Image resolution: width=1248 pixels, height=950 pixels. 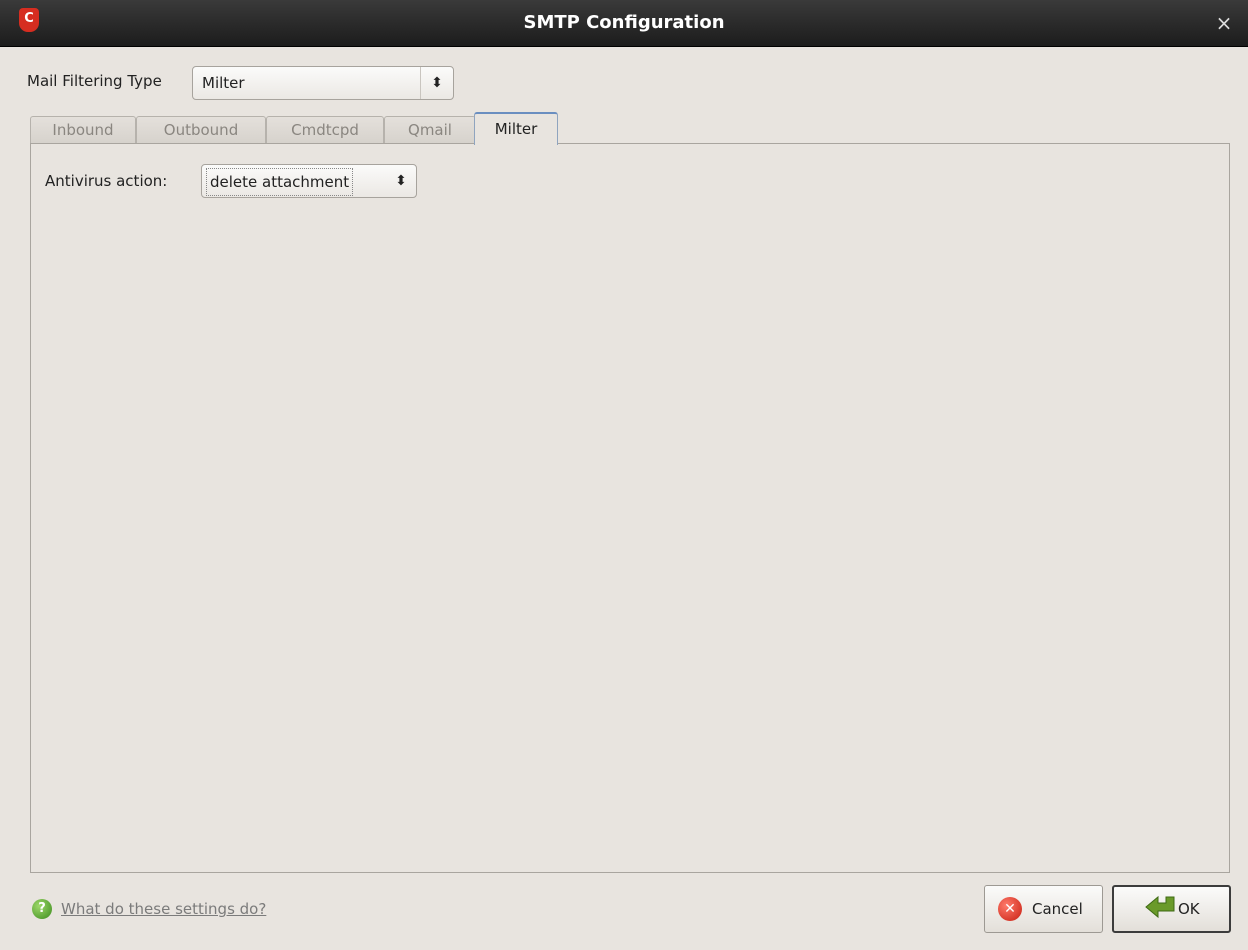 I want to click on tab-milter: Milter, so click(x=516, y=128).